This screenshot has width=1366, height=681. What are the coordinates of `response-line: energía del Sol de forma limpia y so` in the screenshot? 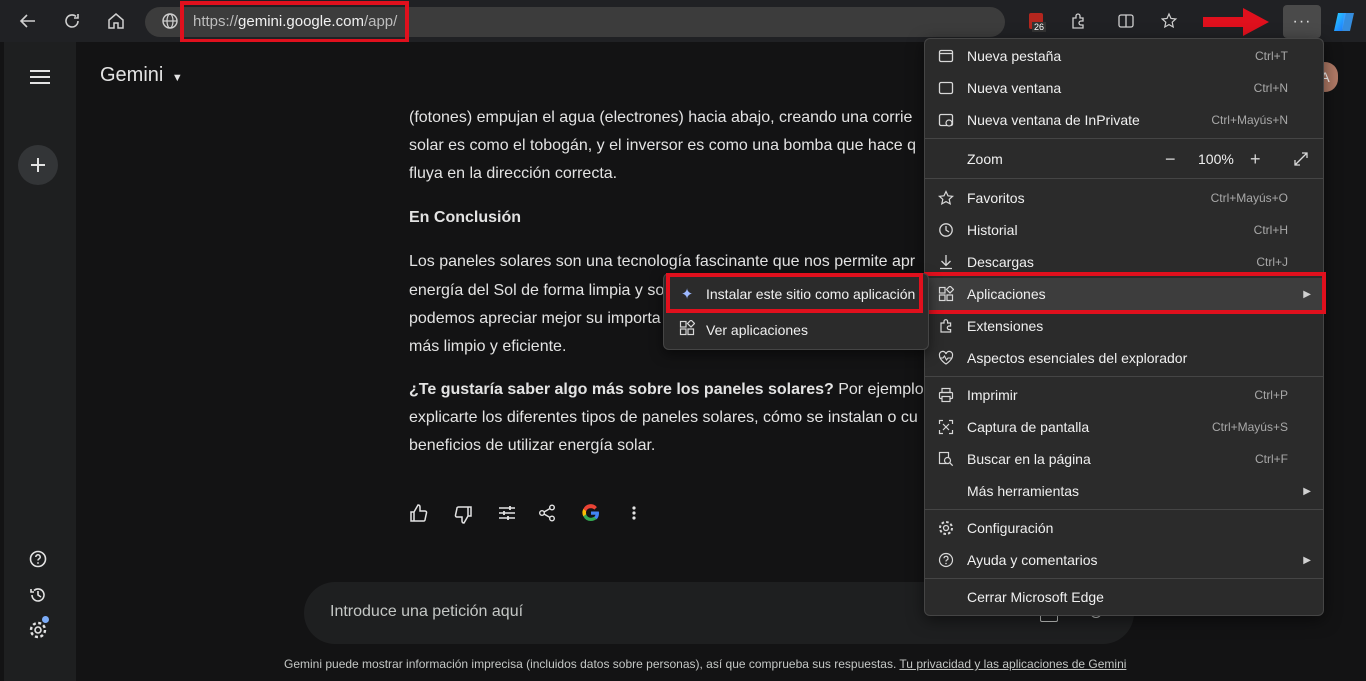 It's located at (537, 290).